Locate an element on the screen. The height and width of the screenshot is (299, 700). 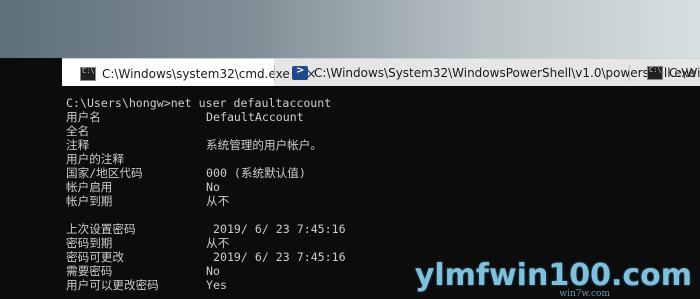
field-label: 帐户到期 is located at coordinates (89, 201).